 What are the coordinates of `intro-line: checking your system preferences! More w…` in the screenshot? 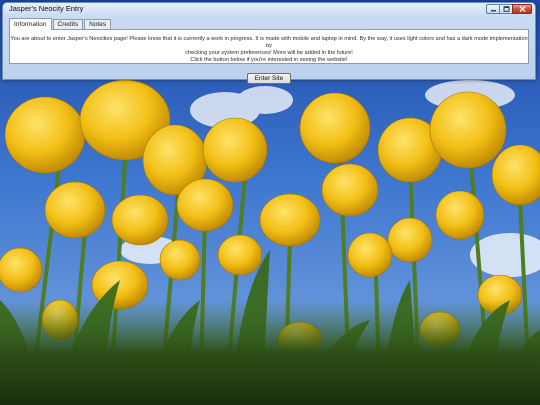 It's located at (269, 53).